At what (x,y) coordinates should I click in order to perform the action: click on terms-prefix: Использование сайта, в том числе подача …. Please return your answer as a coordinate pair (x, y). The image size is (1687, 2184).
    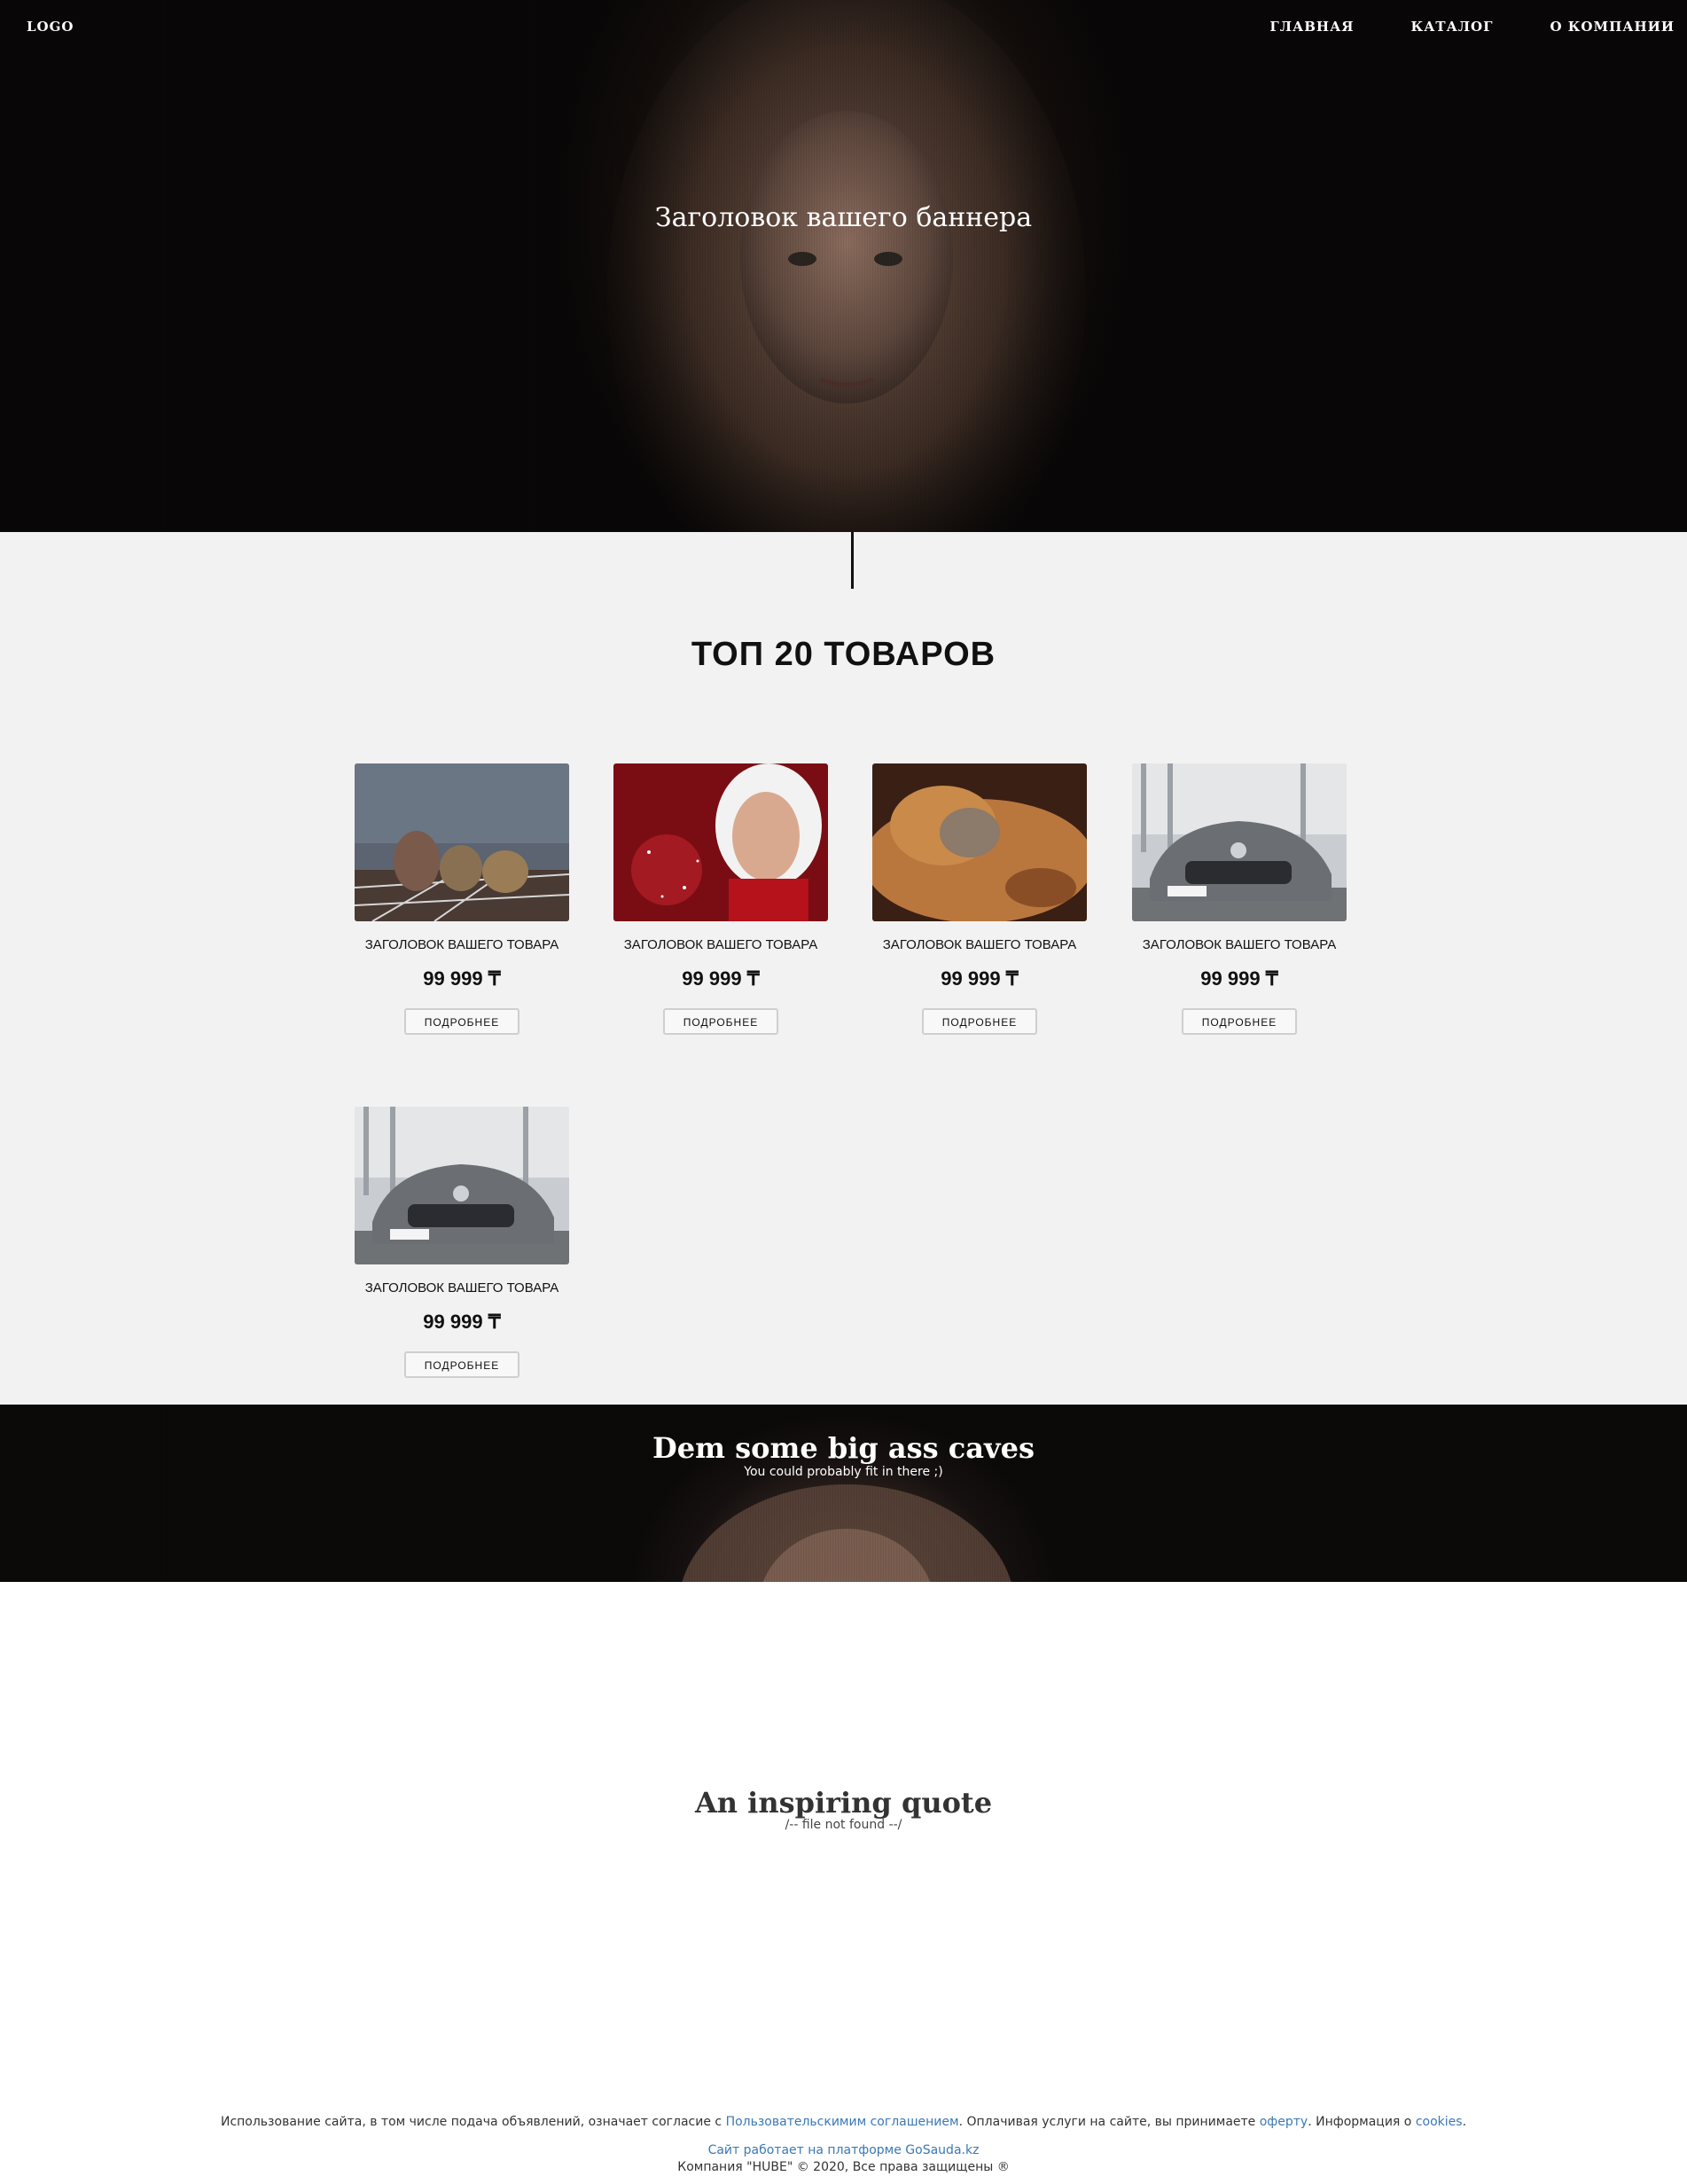
    Looking at the image, I should click on (473, 2122).